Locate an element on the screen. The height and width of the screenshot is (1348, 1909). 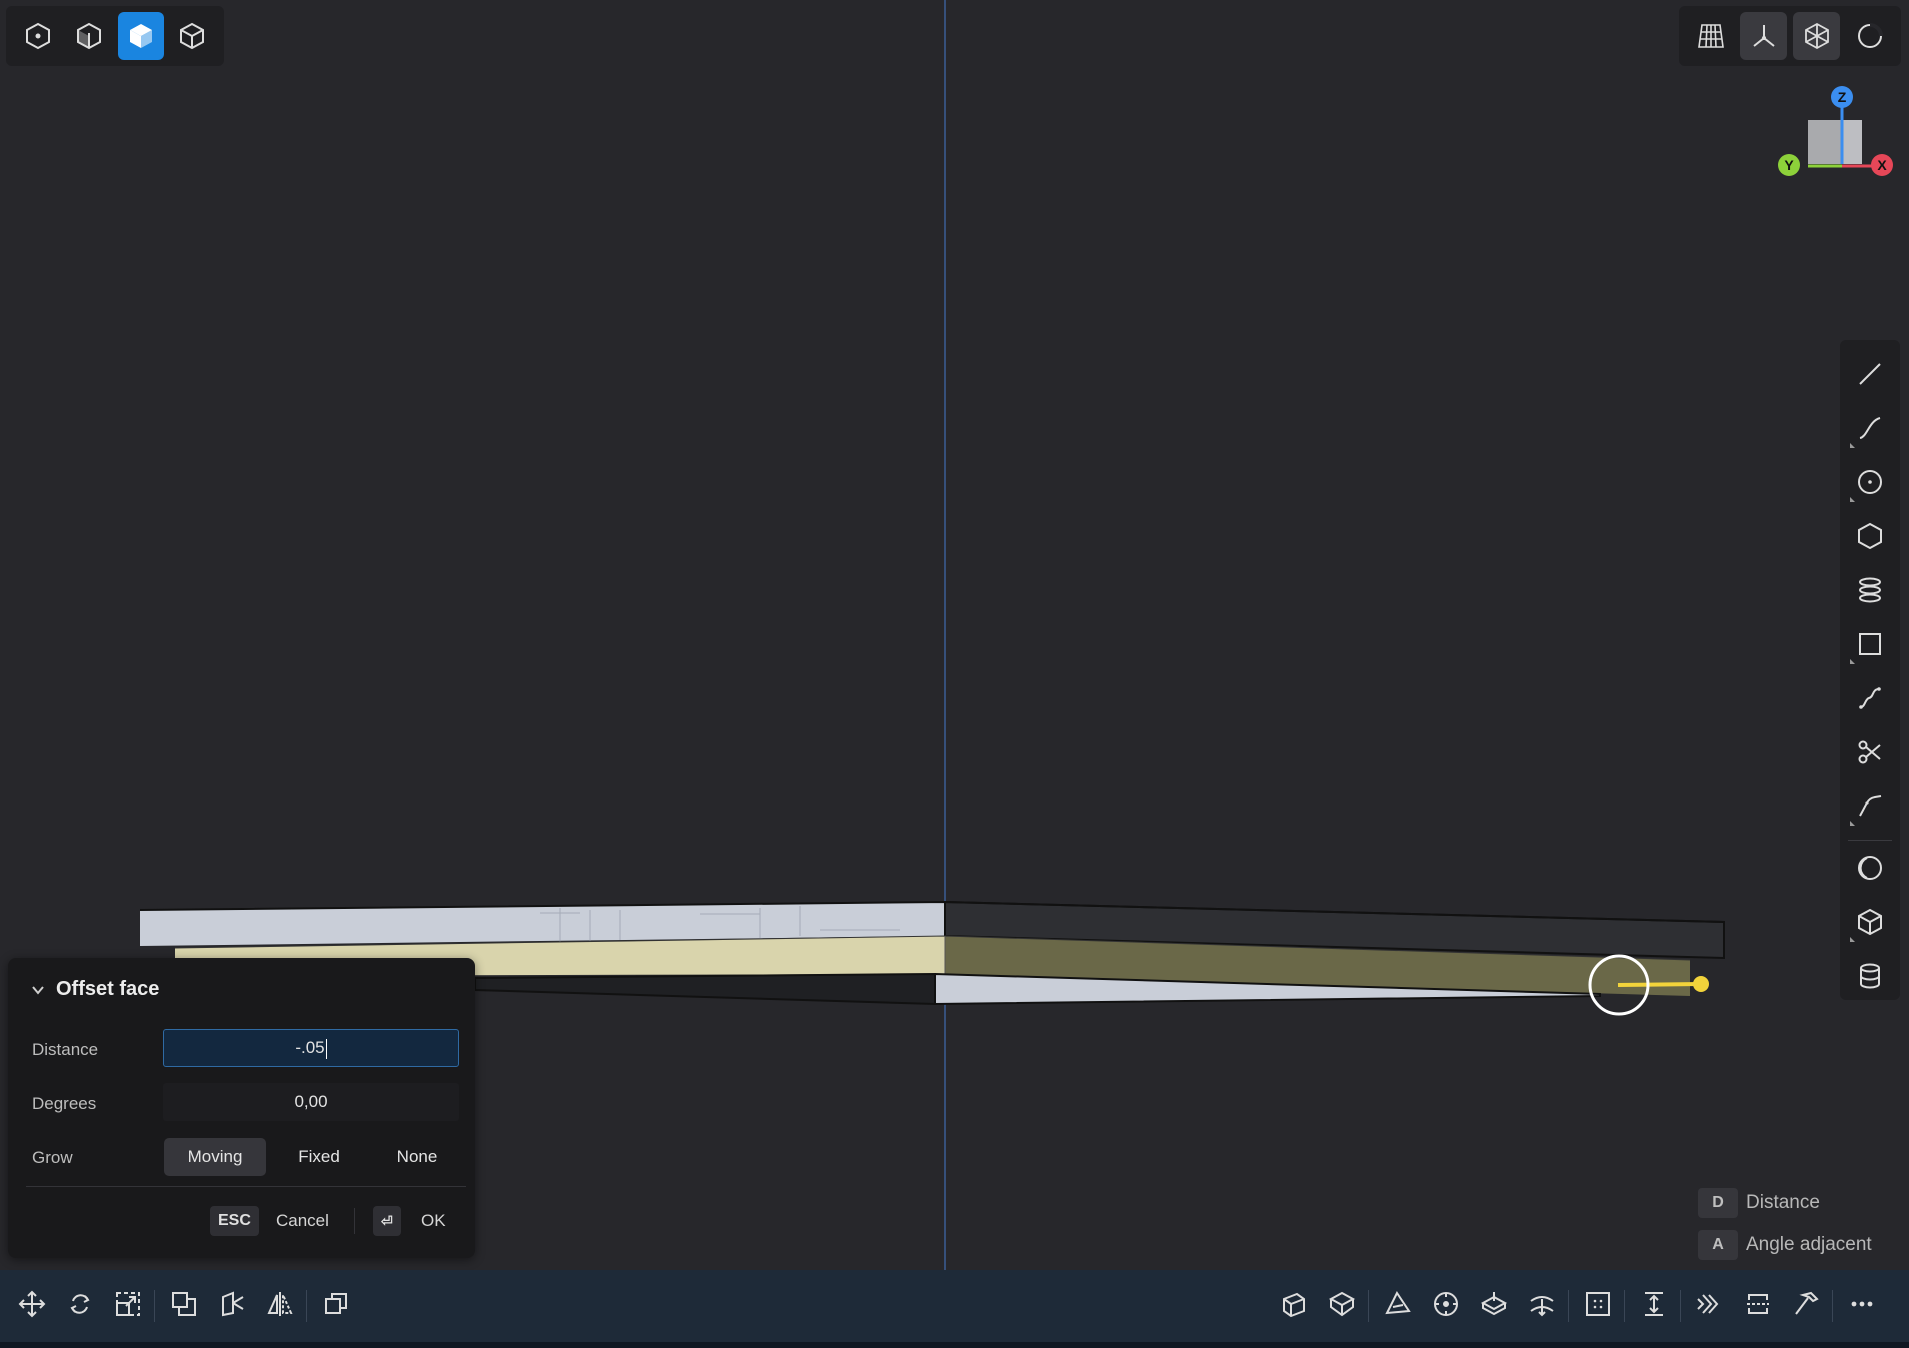
shaded-view-button is located at coordinates (141, 36).